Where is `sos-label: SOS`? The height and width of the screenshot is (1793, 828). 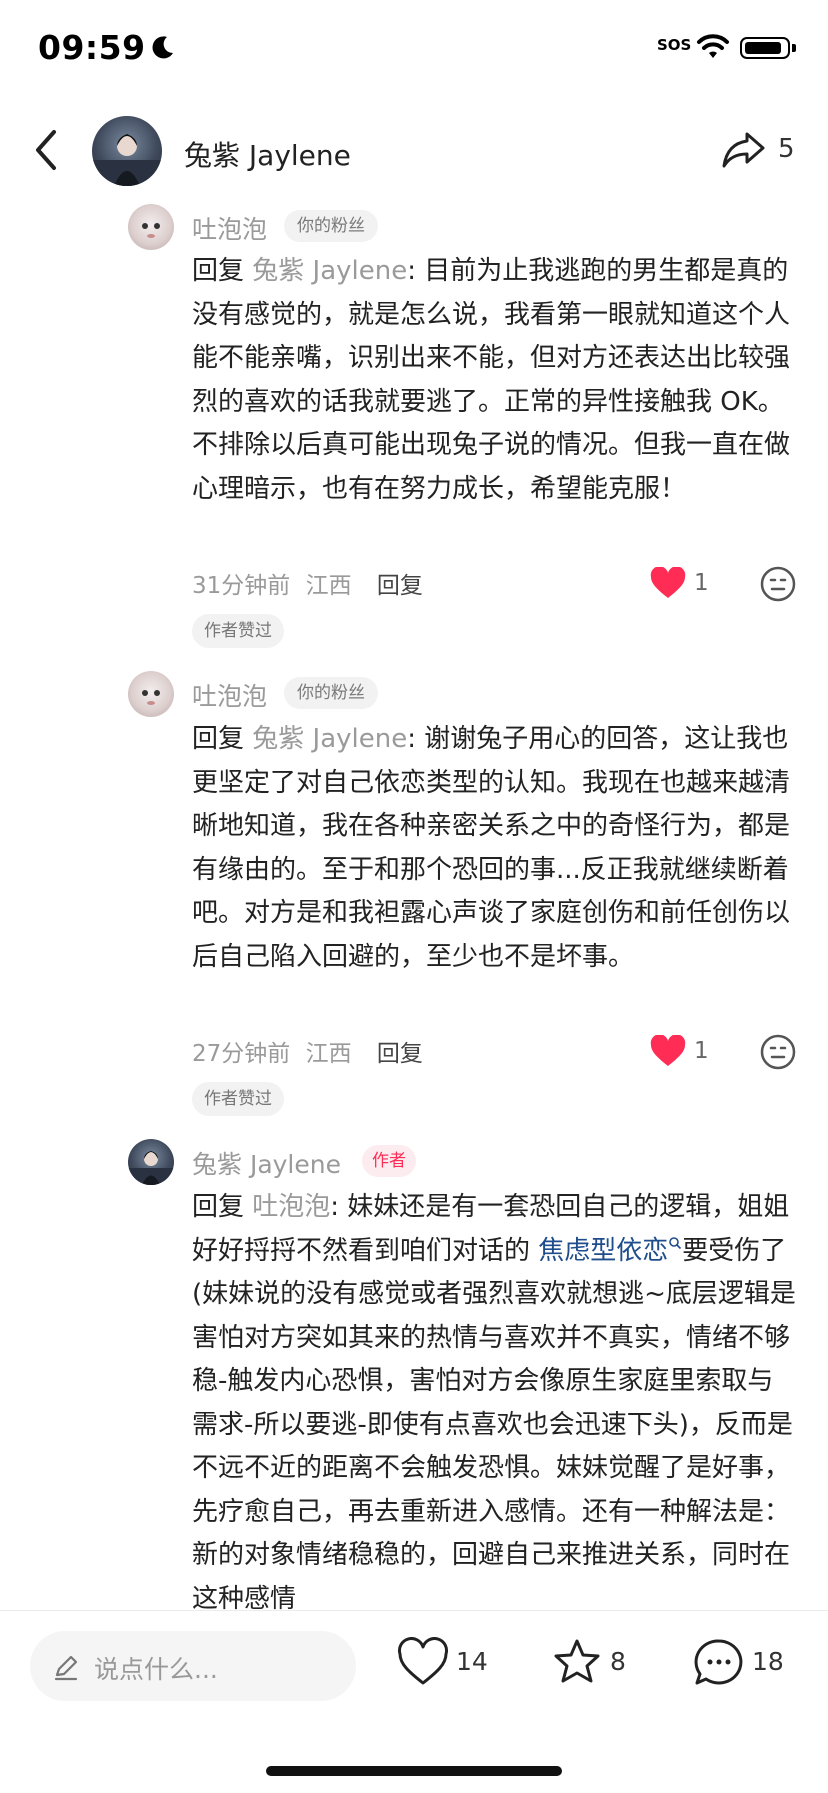
sos-label: SOS is located at coordinates (674, 45).